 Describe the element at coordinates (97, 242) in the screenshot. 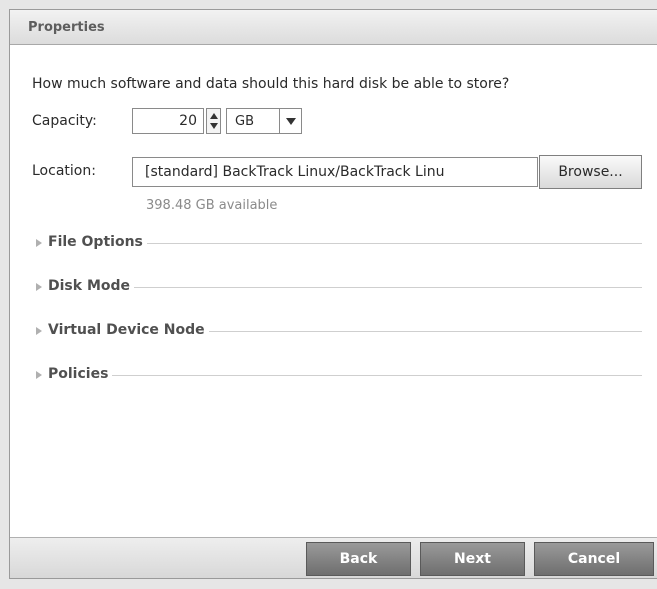

I see `section-label: File Options` at that location.